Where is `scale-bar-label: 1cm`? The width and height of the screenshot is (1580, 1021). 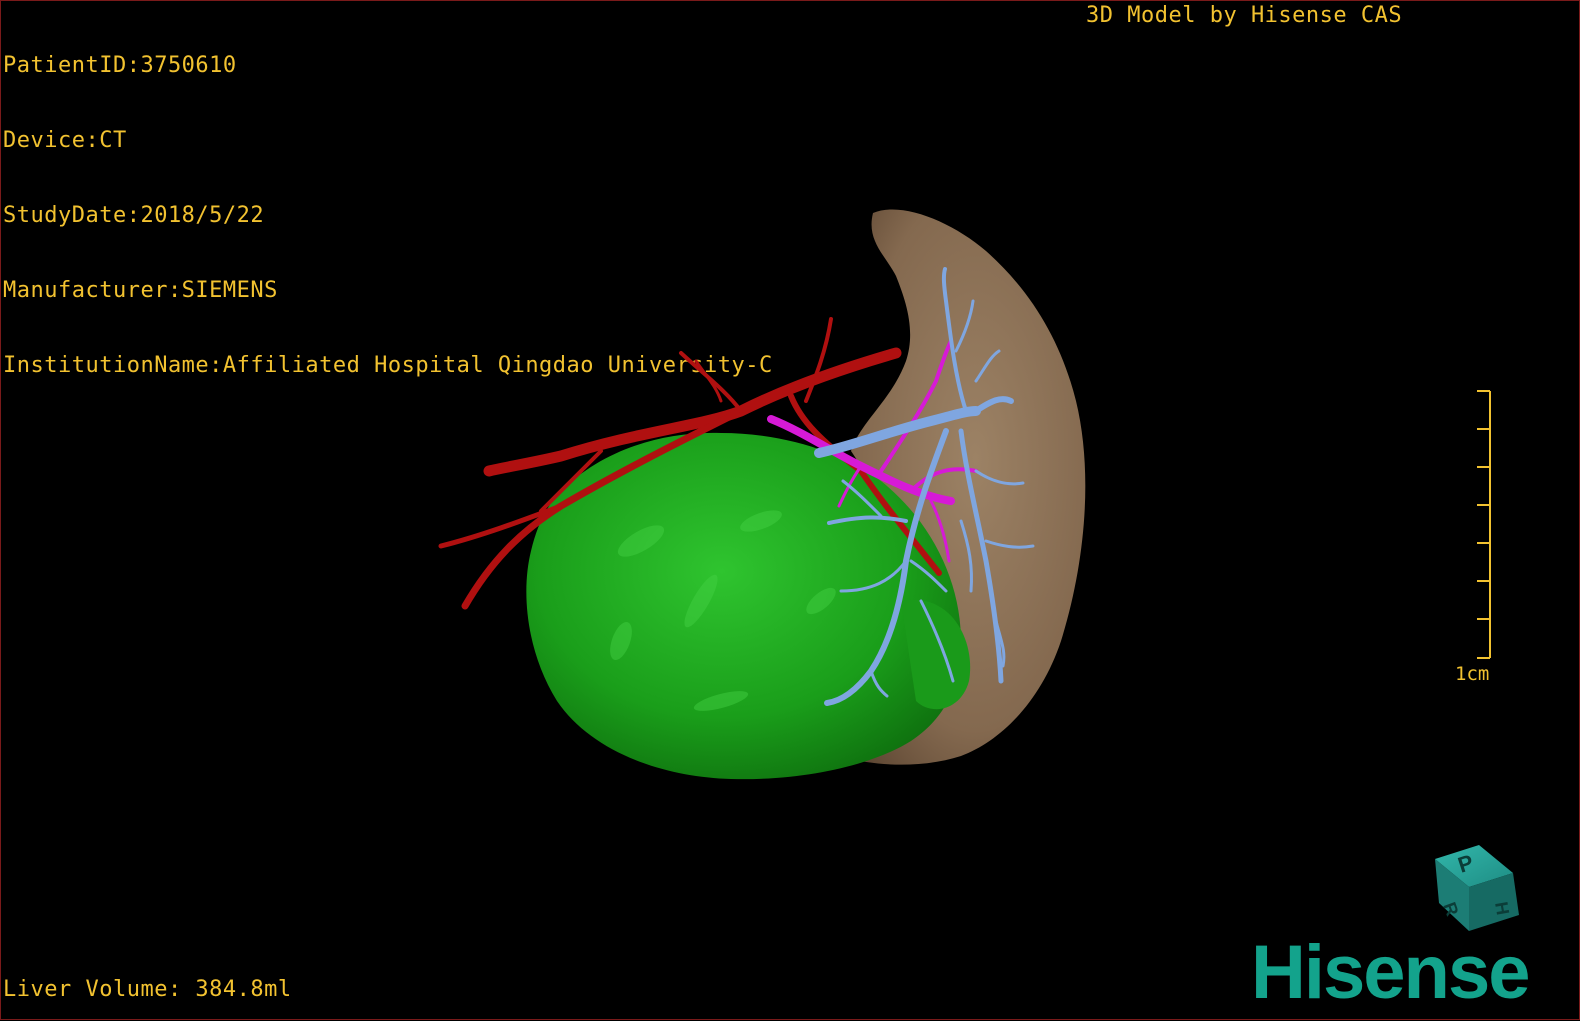 scale-bar-label: 1cm is located at coordinates (1472, 674).